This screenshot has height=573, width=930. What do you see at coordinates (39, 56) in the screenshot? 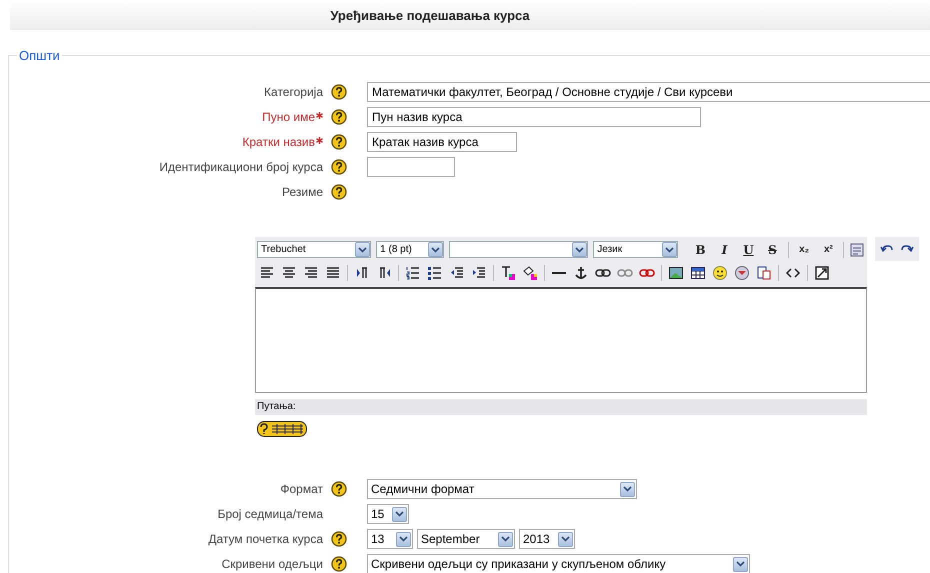
I see `section-legend: Општи` at bounding box center [39, 56].